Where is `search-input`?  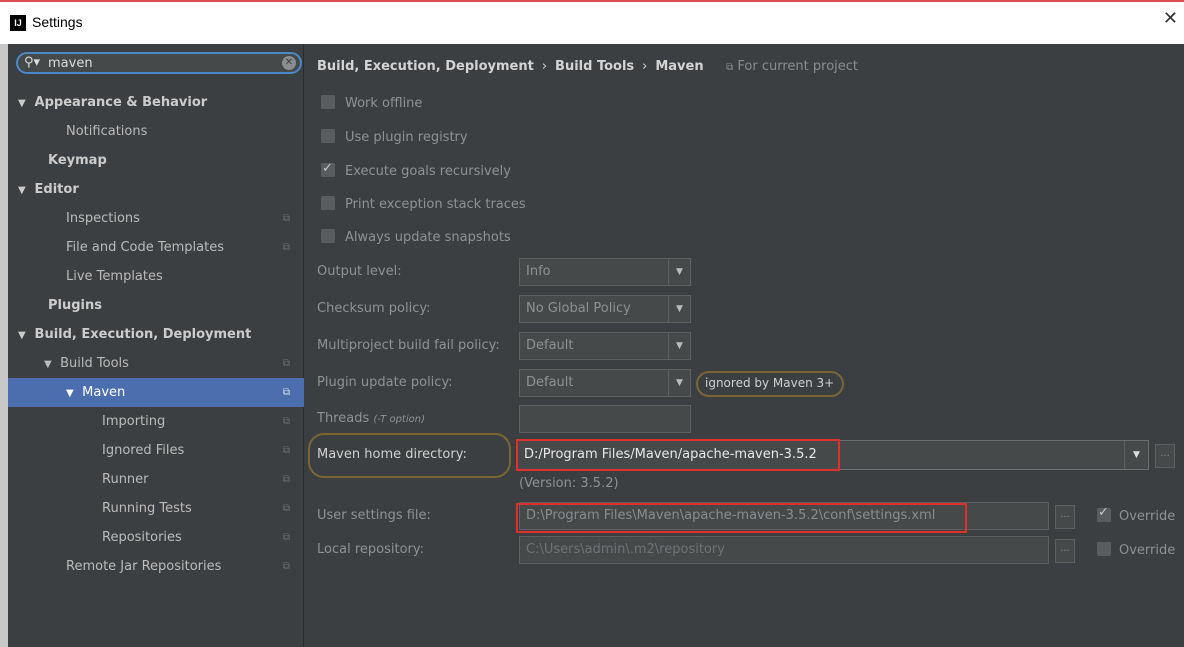
search-input is located at coordinates (158, 63).